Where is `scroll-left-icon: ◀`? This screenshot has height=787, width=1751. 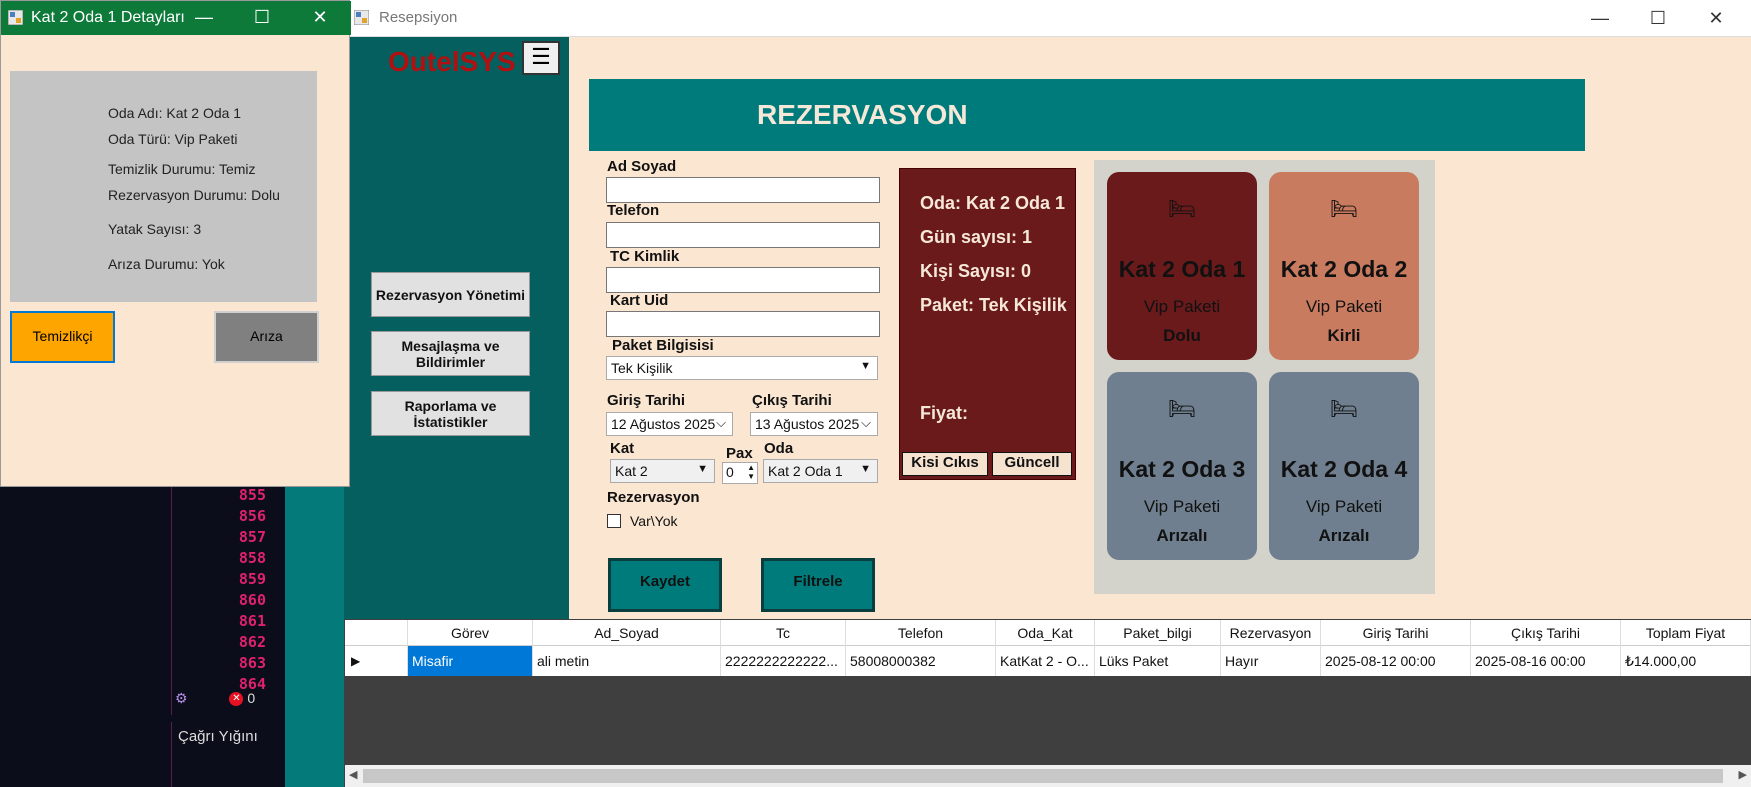
scroll-left-icon: ◀ is located at coordinates (353, 774).